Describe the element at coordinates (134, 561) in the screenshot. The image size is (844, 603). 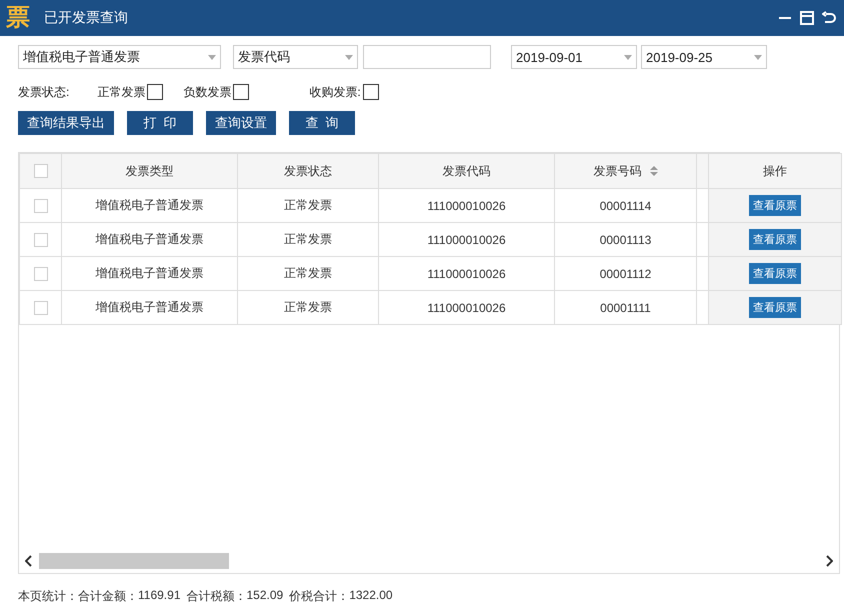
I see `scrollbar-thumb` at that location.